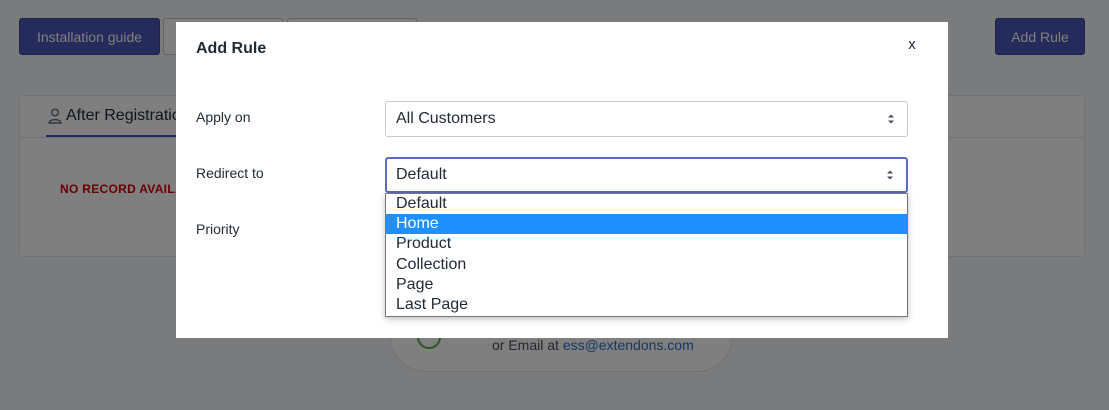  What do you see at coordinates (646, 285) in the screenshot?
I see `option-page: Page` at bounding box center [646, 285].